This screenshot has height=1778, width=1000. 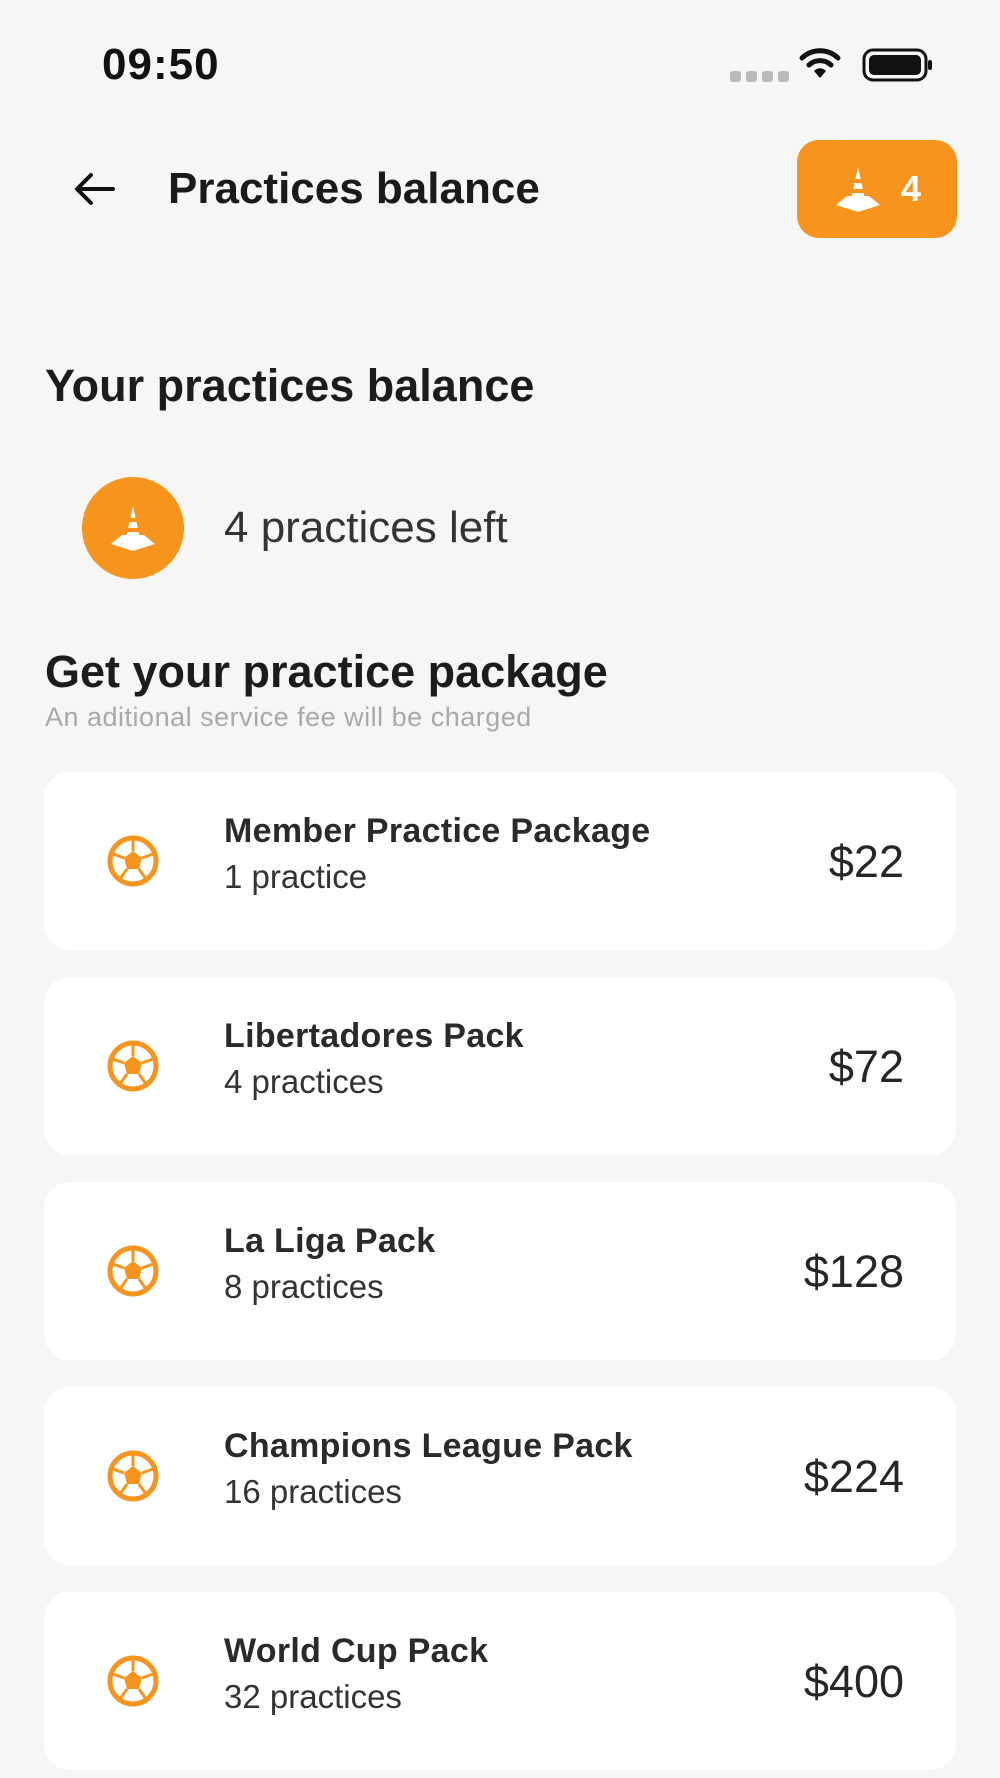 I want to click on package-name: Member Practice Package, so click(x=437, y=831).